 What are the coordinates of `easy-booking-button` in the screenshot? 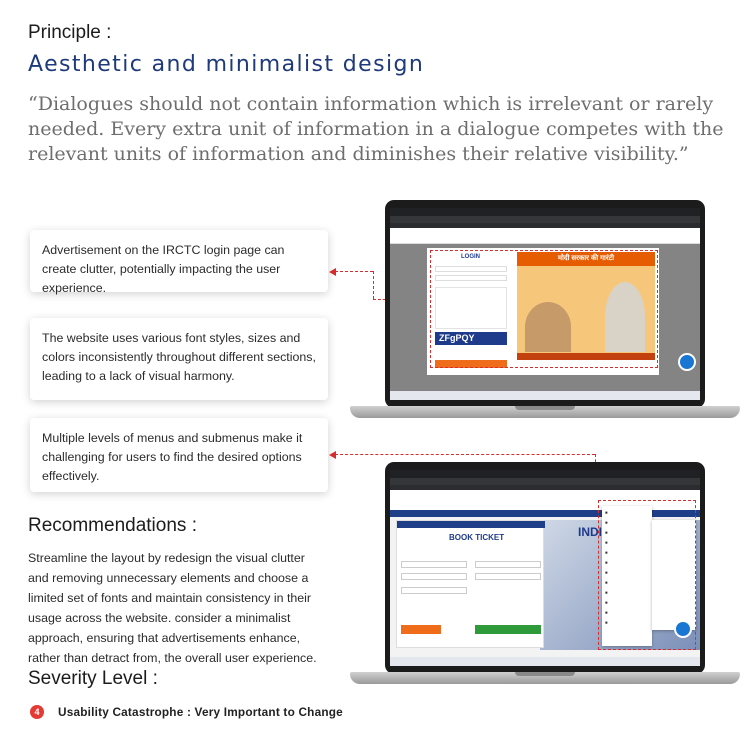 It's located at (508, 629).